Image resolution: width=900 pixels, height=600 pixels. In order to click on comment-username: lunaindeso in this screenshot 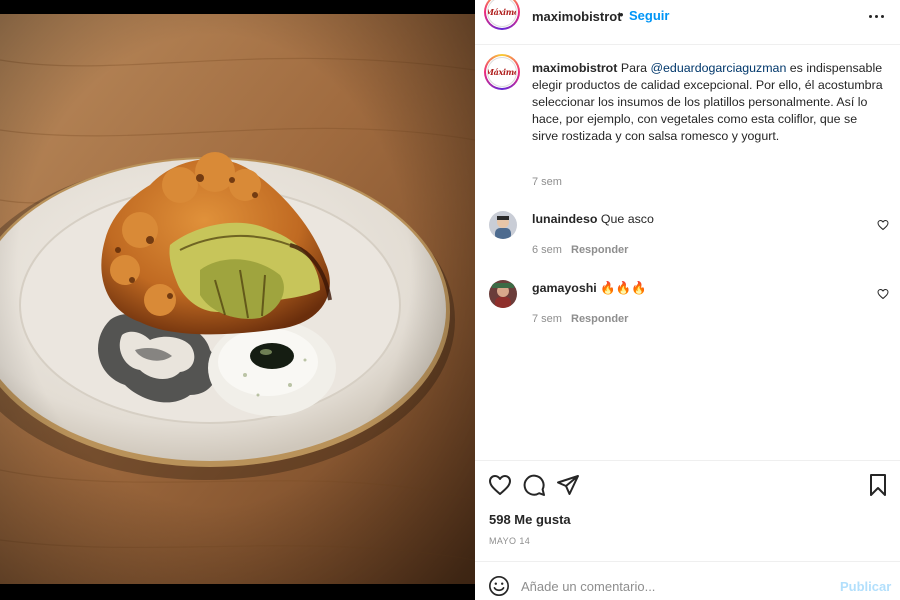, I will do `click(564, 219)`.